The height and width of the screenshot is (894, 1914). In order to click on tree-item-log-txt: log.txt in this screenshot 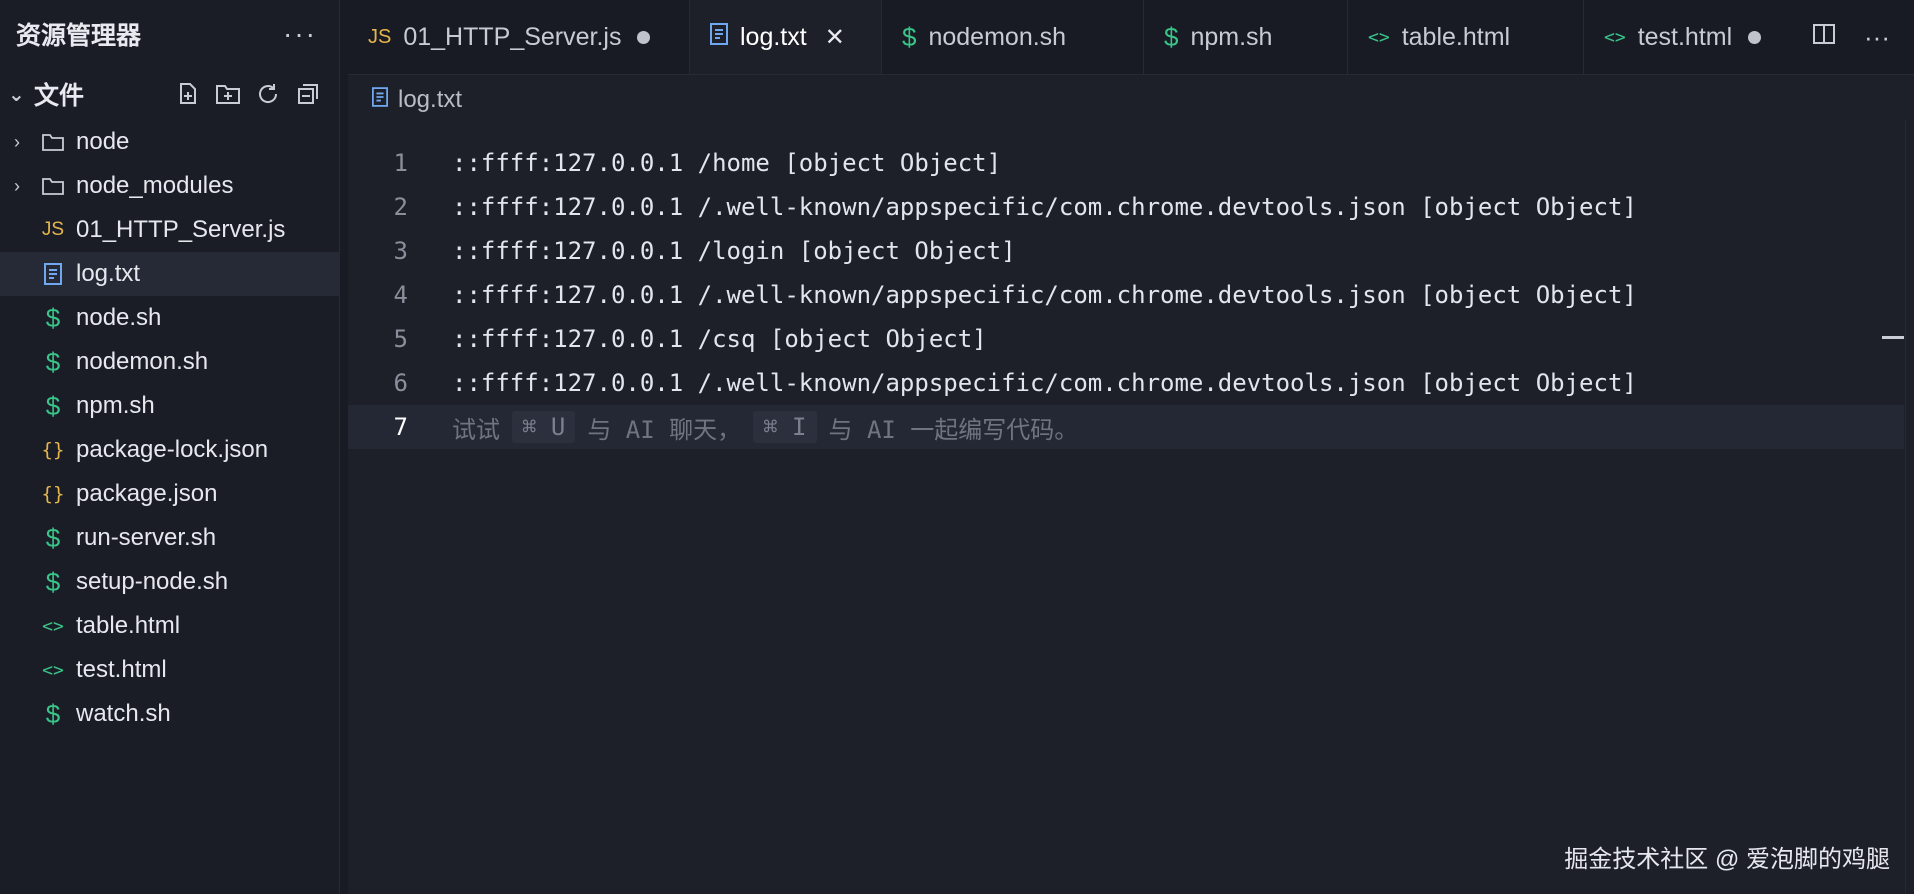, I will do `click(169, 274)`.